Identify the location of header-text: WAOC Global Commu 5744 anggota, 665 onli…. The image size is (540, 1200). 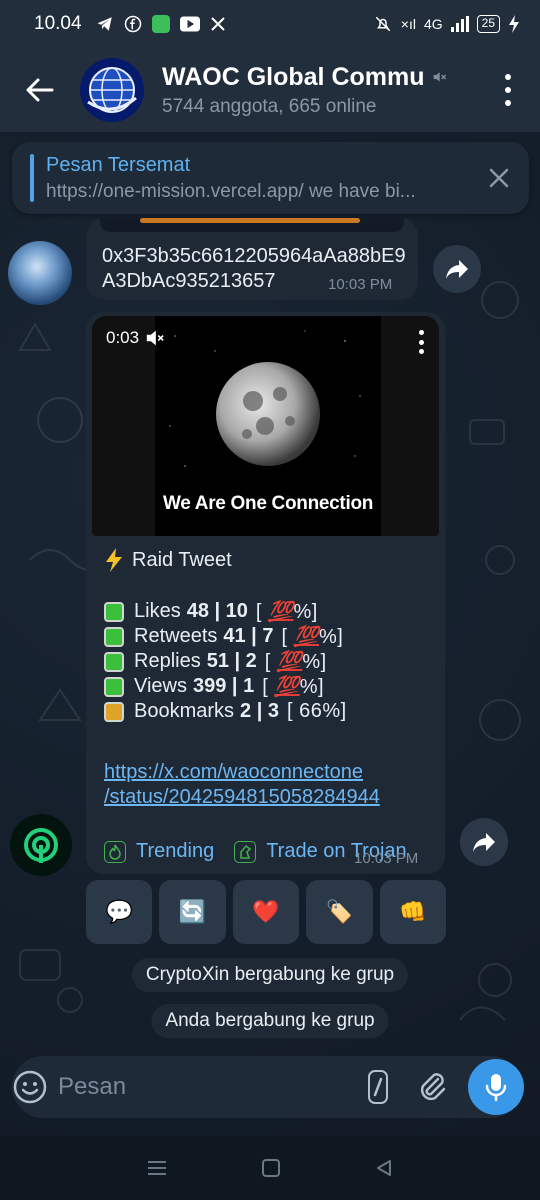
(307, 90).